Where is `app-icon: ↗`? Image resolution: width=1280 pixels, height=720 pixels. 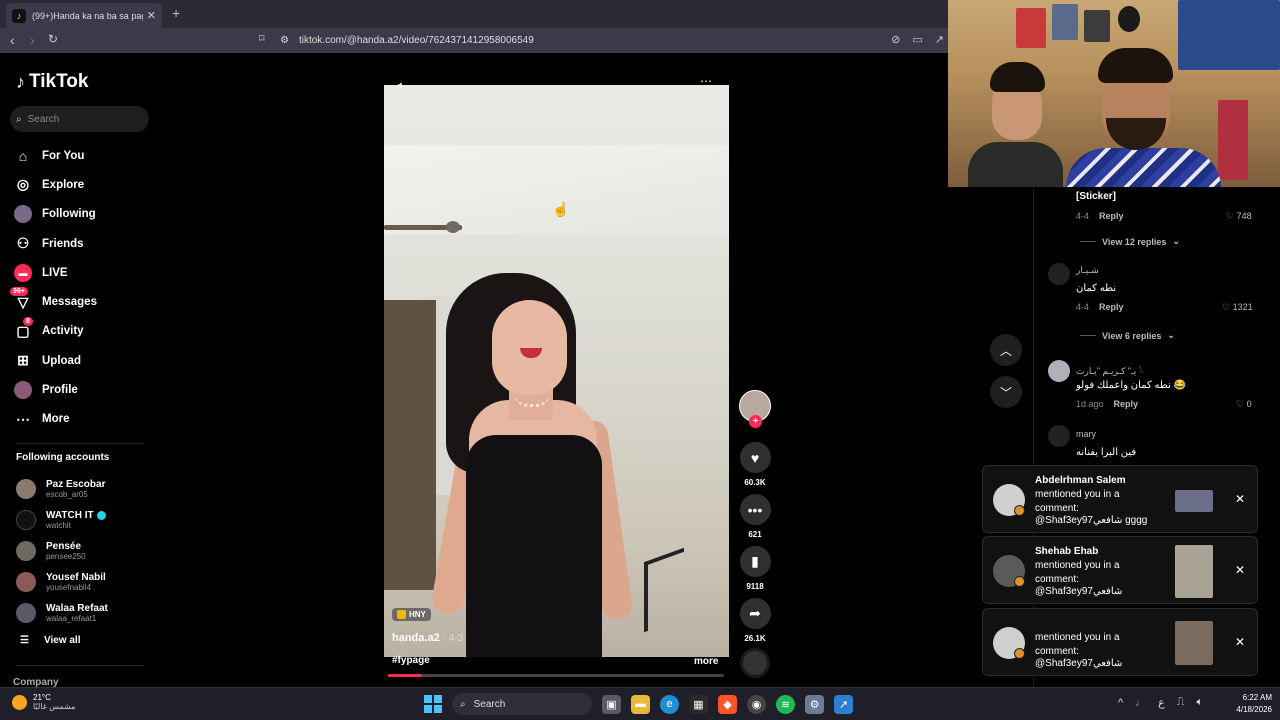
app-icon: ↗ is located at coordinates (843, 704).